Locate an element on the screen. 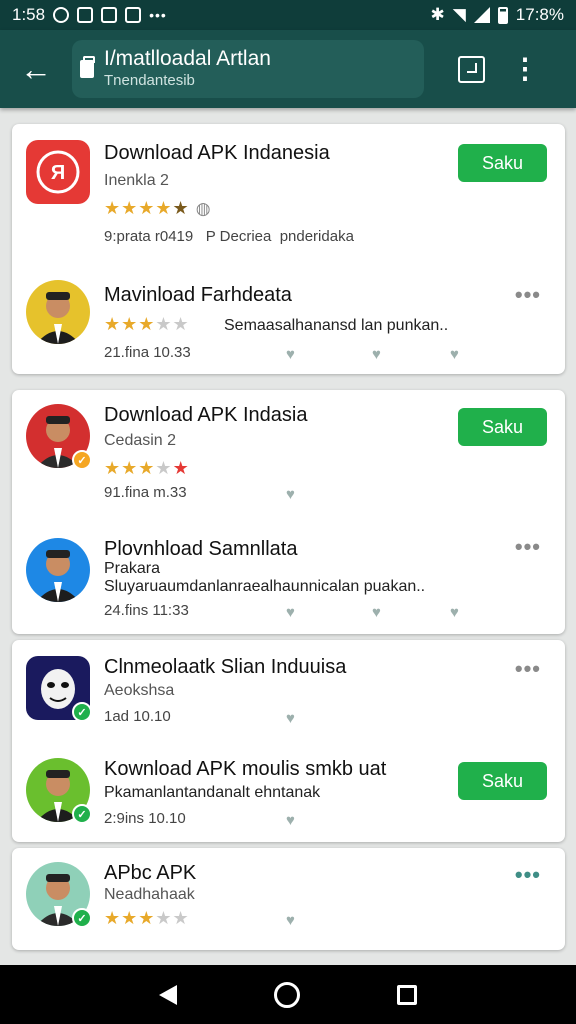  more-notifications-icon: ••• is located at coordinates (158, 15).